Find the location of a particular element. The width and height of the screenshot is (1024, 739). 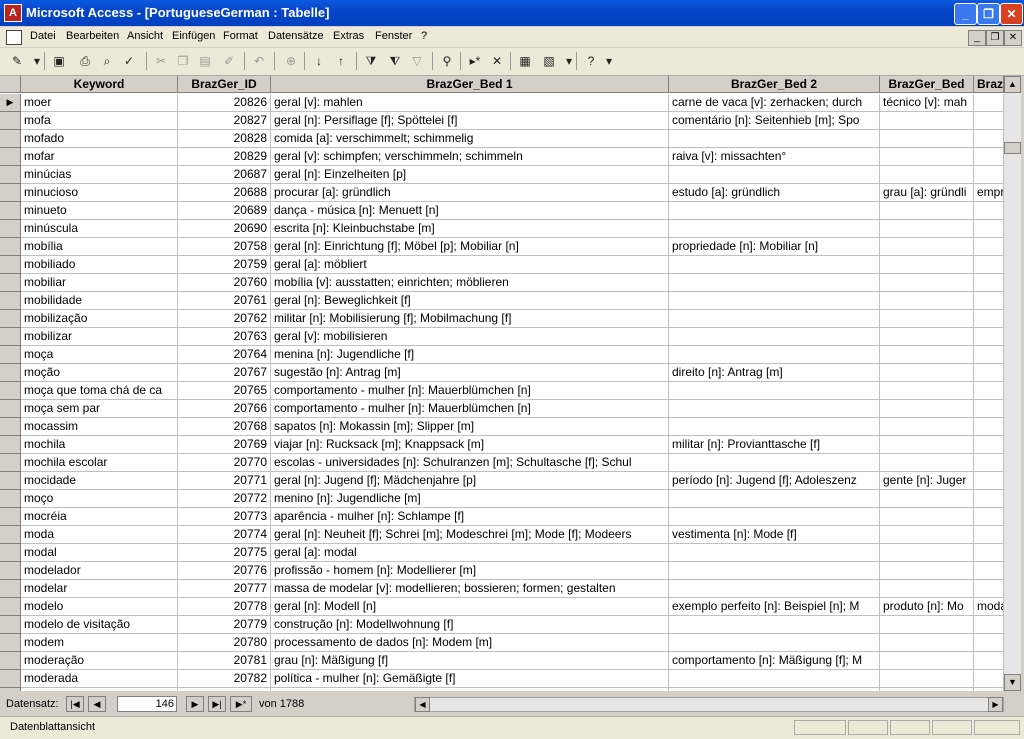

table-cell: exemplo perfeito [n]: Beispiel [n]; M is located at coordinates (774, 607).